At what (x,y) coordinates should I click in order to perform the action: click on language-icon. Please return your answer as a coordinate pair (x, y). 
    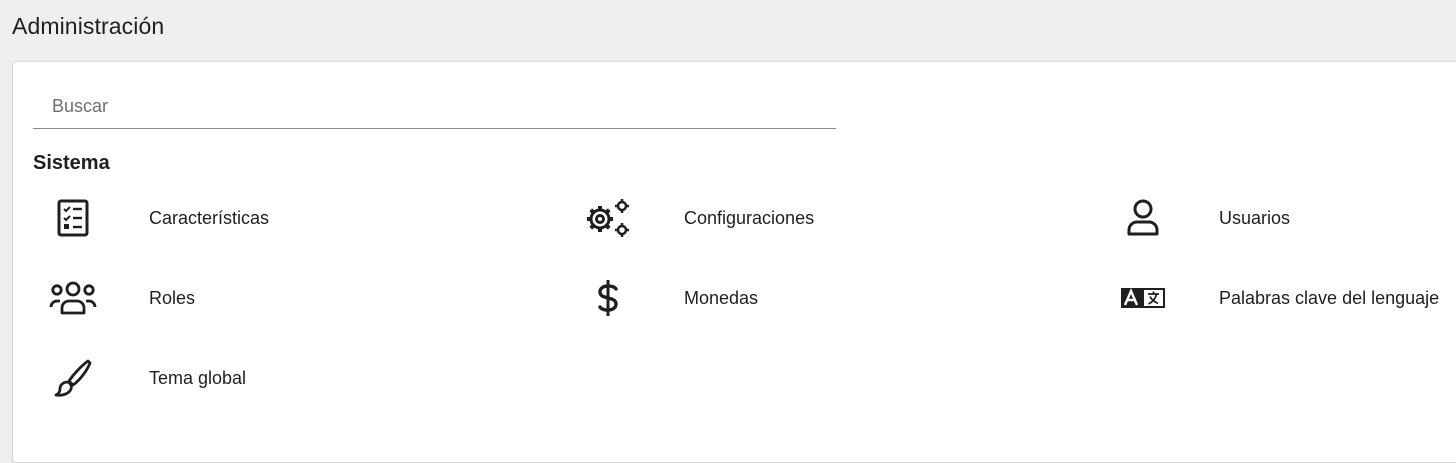
    Looking at the image, I should click on (1143, 298).